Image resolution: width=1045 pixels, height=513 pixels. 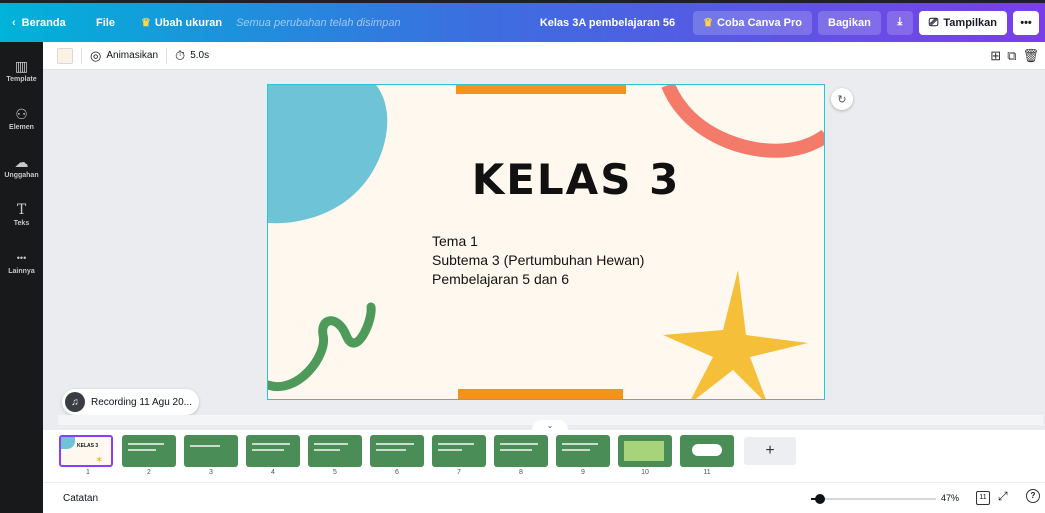 I want to click on duplicate-page-icon: ⧉, so click(x=1011, y=56).